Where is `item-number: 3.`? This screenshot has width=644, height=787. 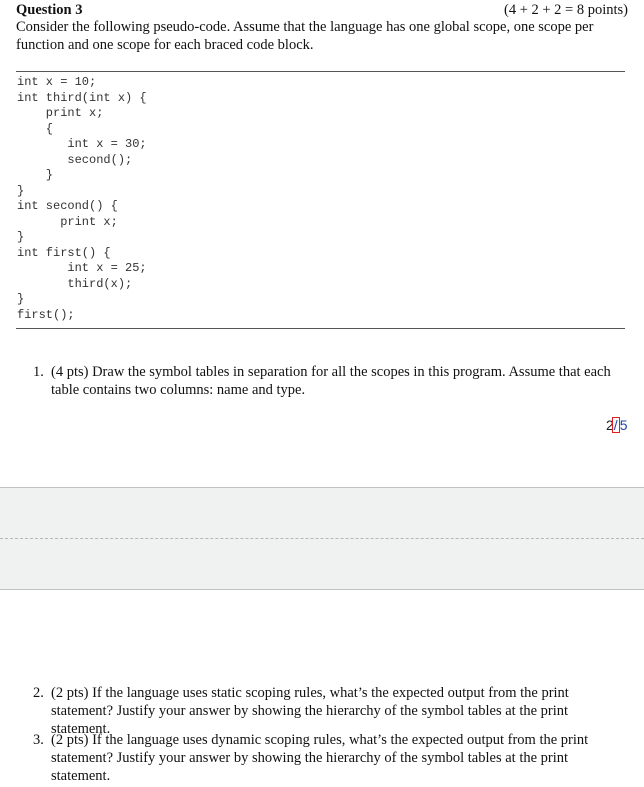 item-number: 3. is located at coordinates (38, 740).